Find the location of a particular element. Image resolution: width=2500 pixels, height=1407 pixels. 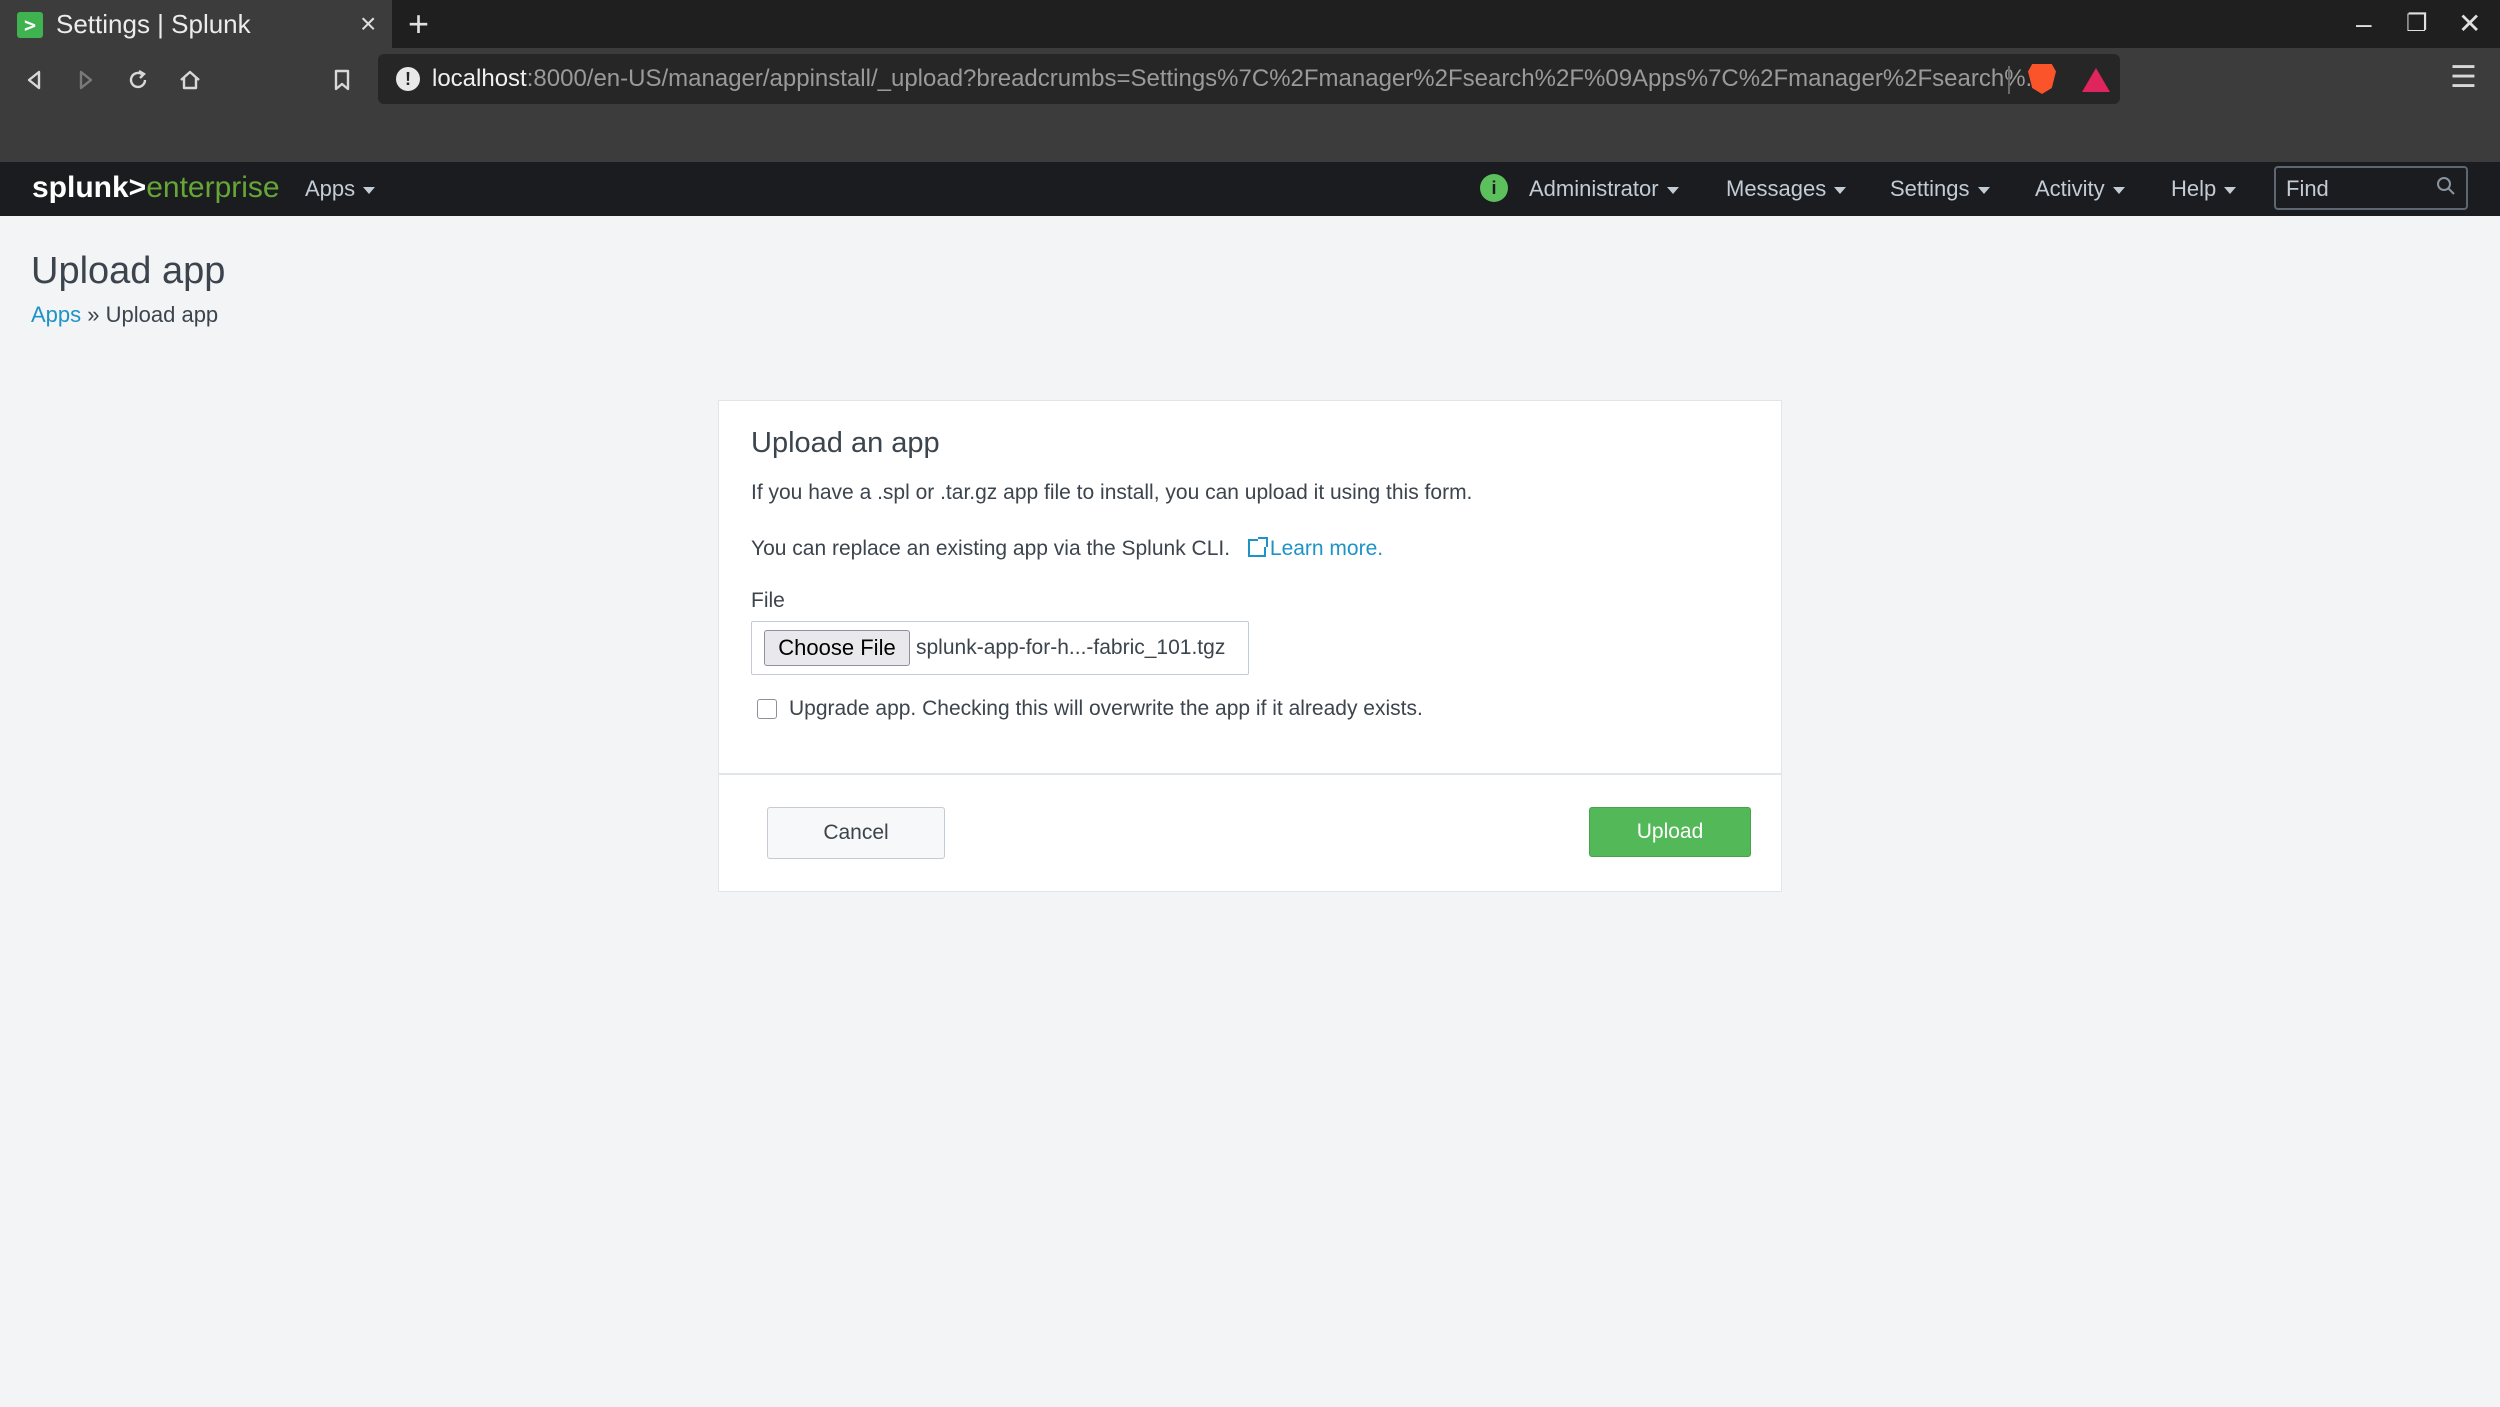

window-close-icon: ✕ is located at coordinates (2469, 24).